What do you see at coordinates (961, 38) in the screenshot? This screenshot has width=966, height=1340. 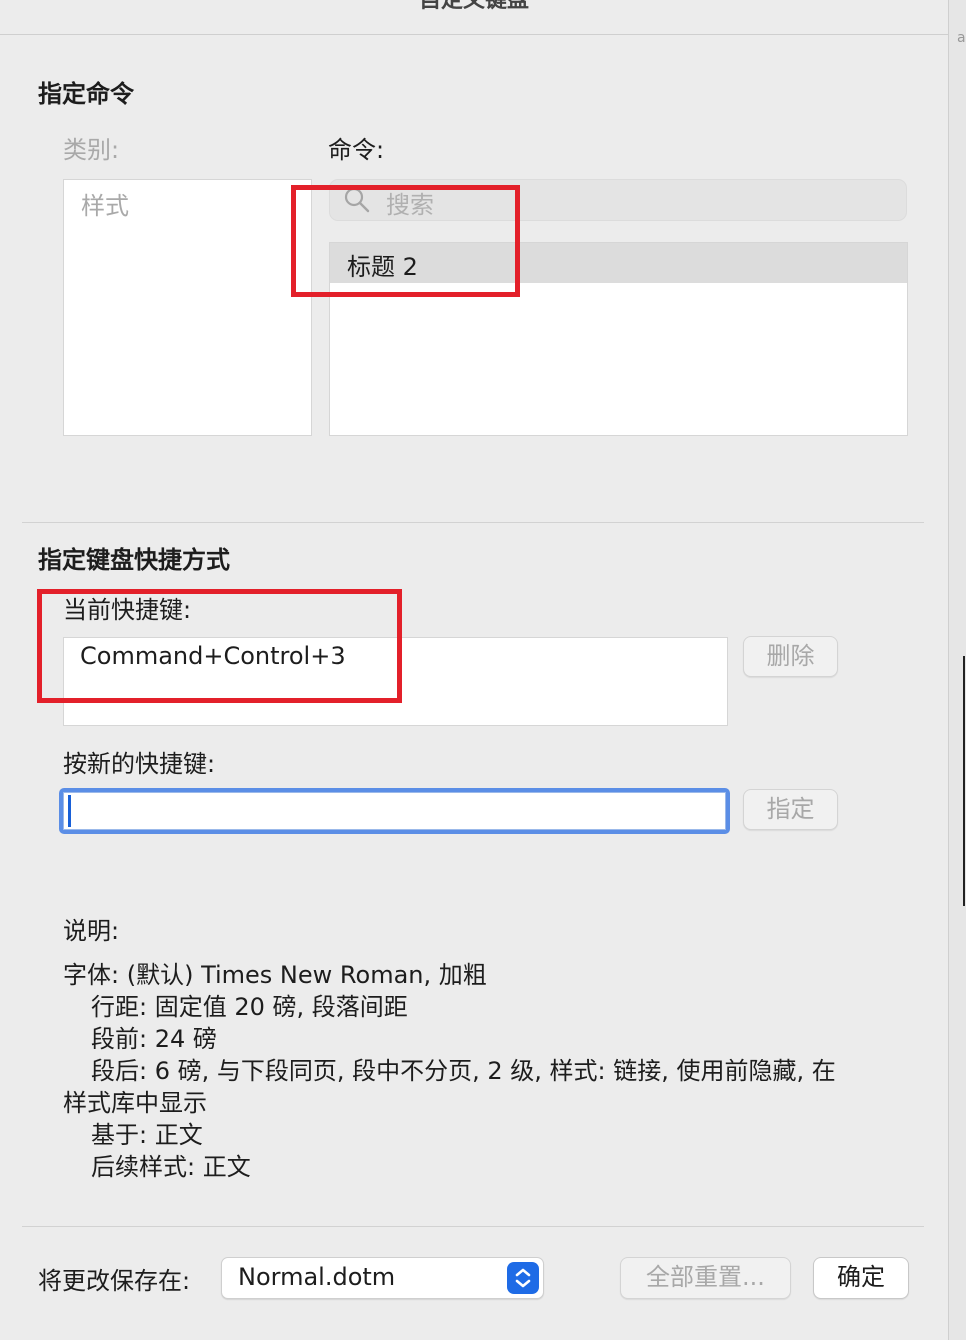 I see `edge-character: a` at bounding box center [961, 38].